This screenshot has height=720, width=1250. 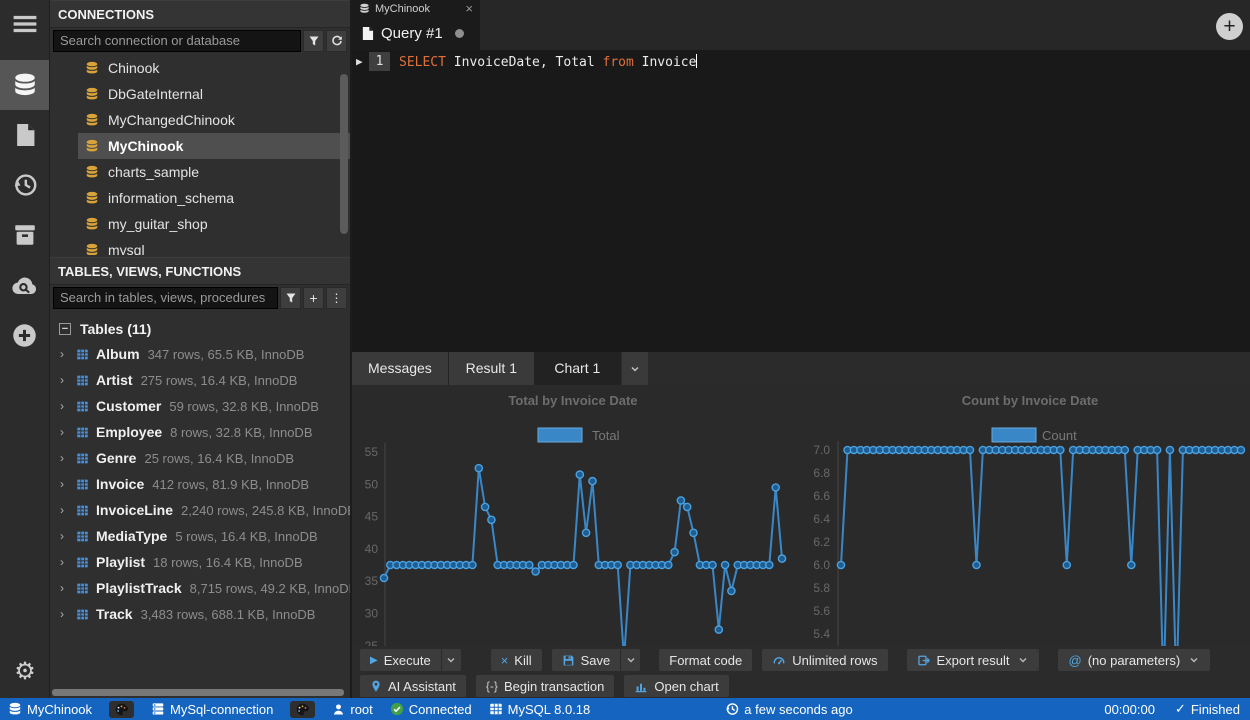 I want to click on table-row: › MediaType 5 rows, 16.4 KB, InnoDB, so click(x=200, y=536).